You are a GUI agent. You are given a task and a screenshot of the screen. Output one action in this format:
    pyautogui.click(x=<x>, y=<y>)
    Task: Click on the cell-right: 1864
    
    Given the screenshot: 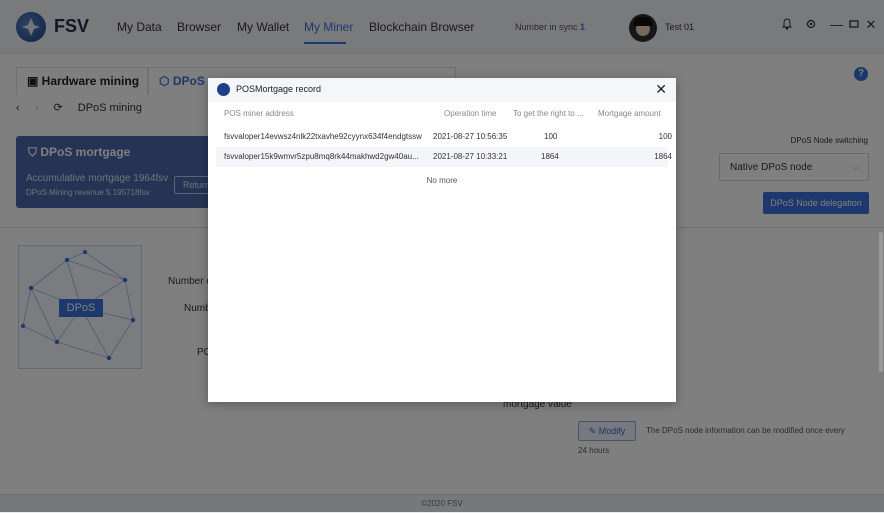 What is the action you would take?
    pyautogui.click(x=550, y=156)
    